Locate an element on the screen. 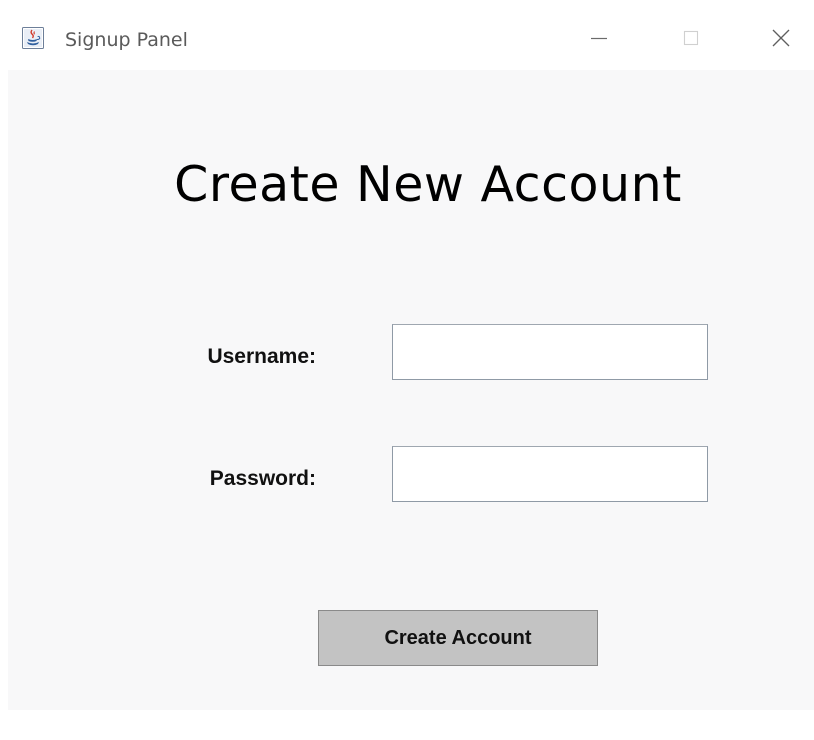 The image size is (814, 740). maximize-icon is located at coordinates (691, 40).